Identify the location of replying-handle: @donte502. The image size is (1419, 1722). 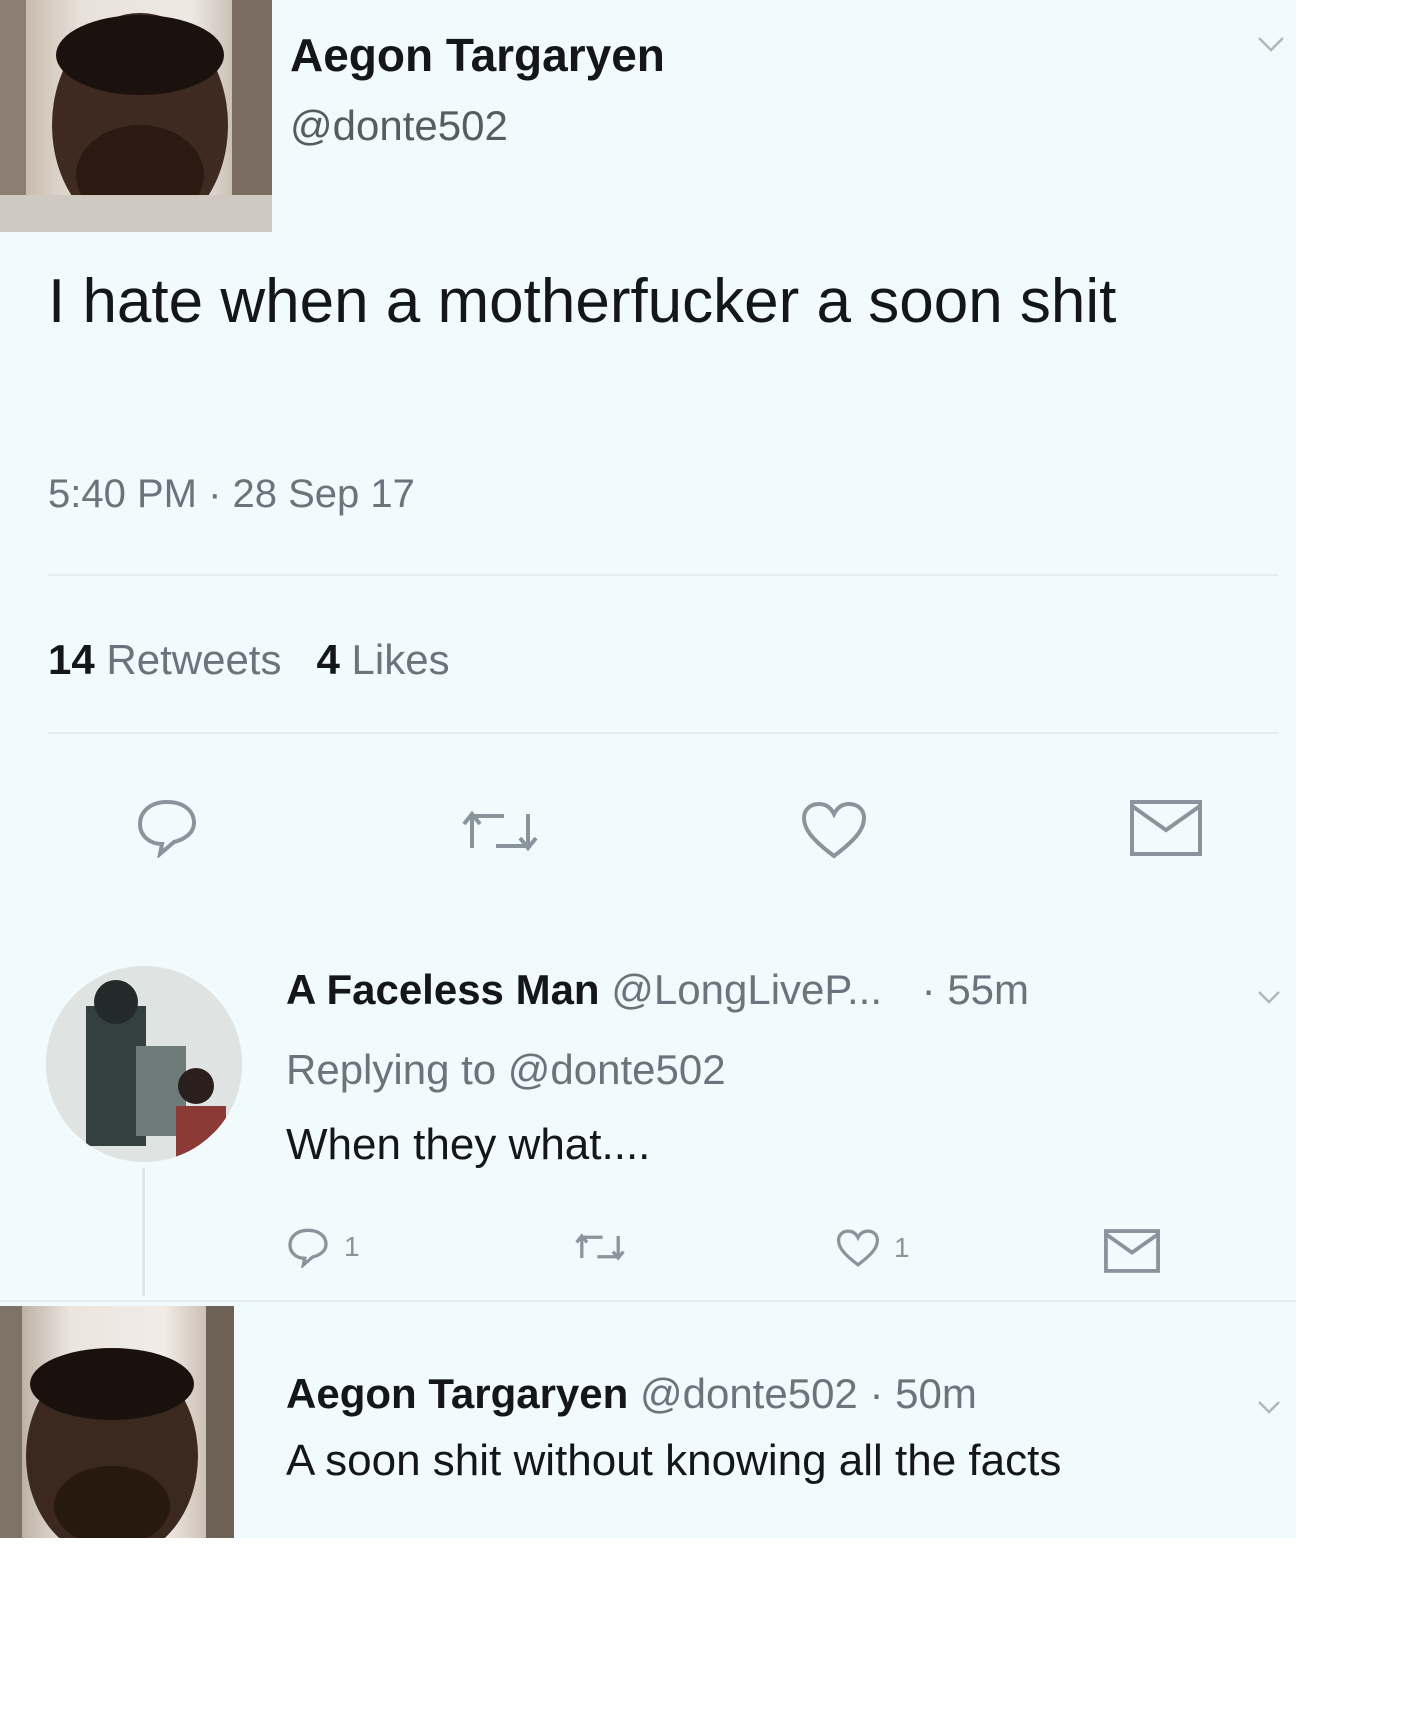
(617, 1069).